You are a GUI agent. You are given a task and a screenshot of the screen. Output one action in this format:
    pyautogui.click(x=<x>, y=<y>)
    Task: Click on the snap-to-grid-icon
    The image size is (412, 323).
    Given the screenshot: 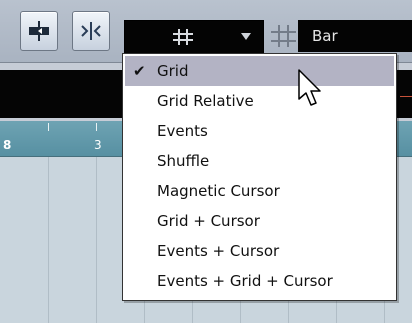 What is the action you would take?
    pyautogui.click(x=39, y=31)
    